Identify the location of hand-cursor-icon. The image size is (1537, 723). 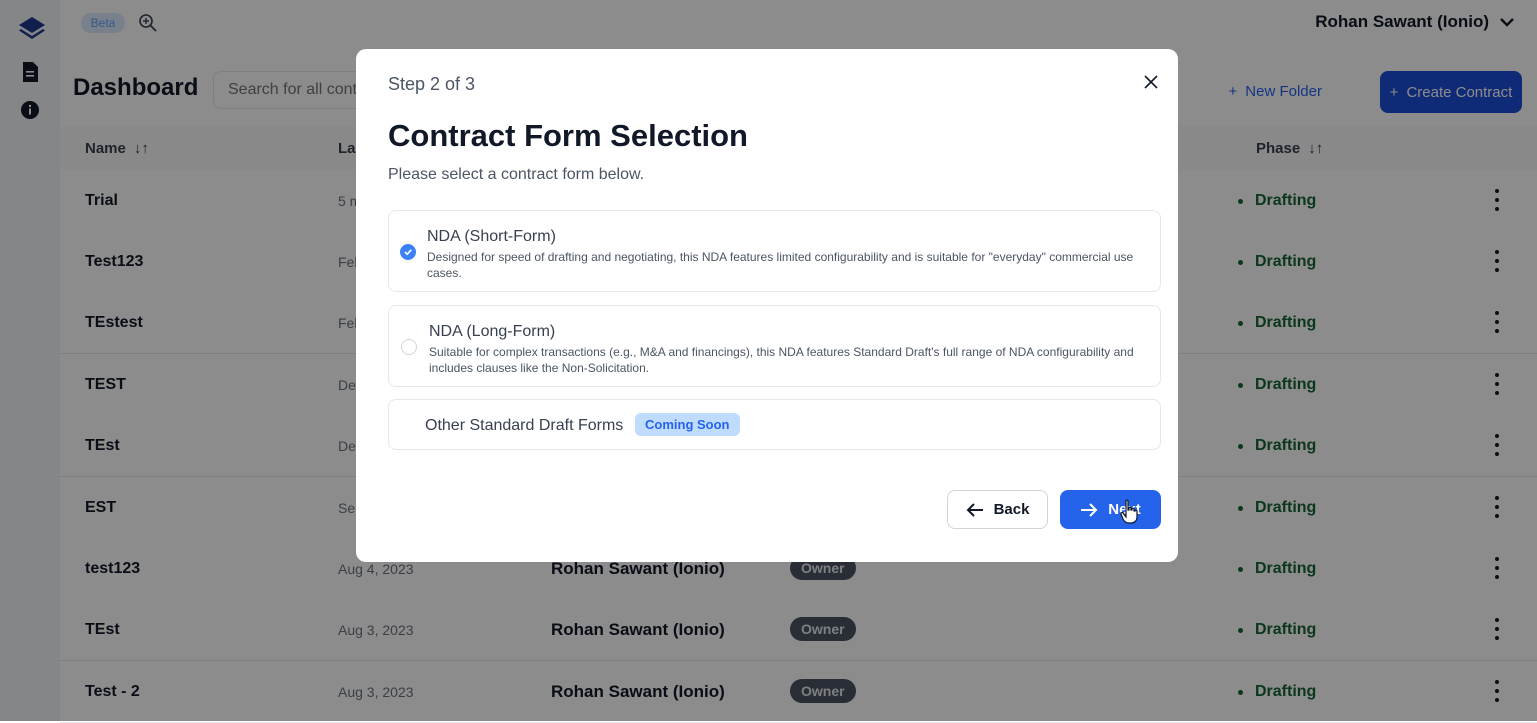
(1129, 512).